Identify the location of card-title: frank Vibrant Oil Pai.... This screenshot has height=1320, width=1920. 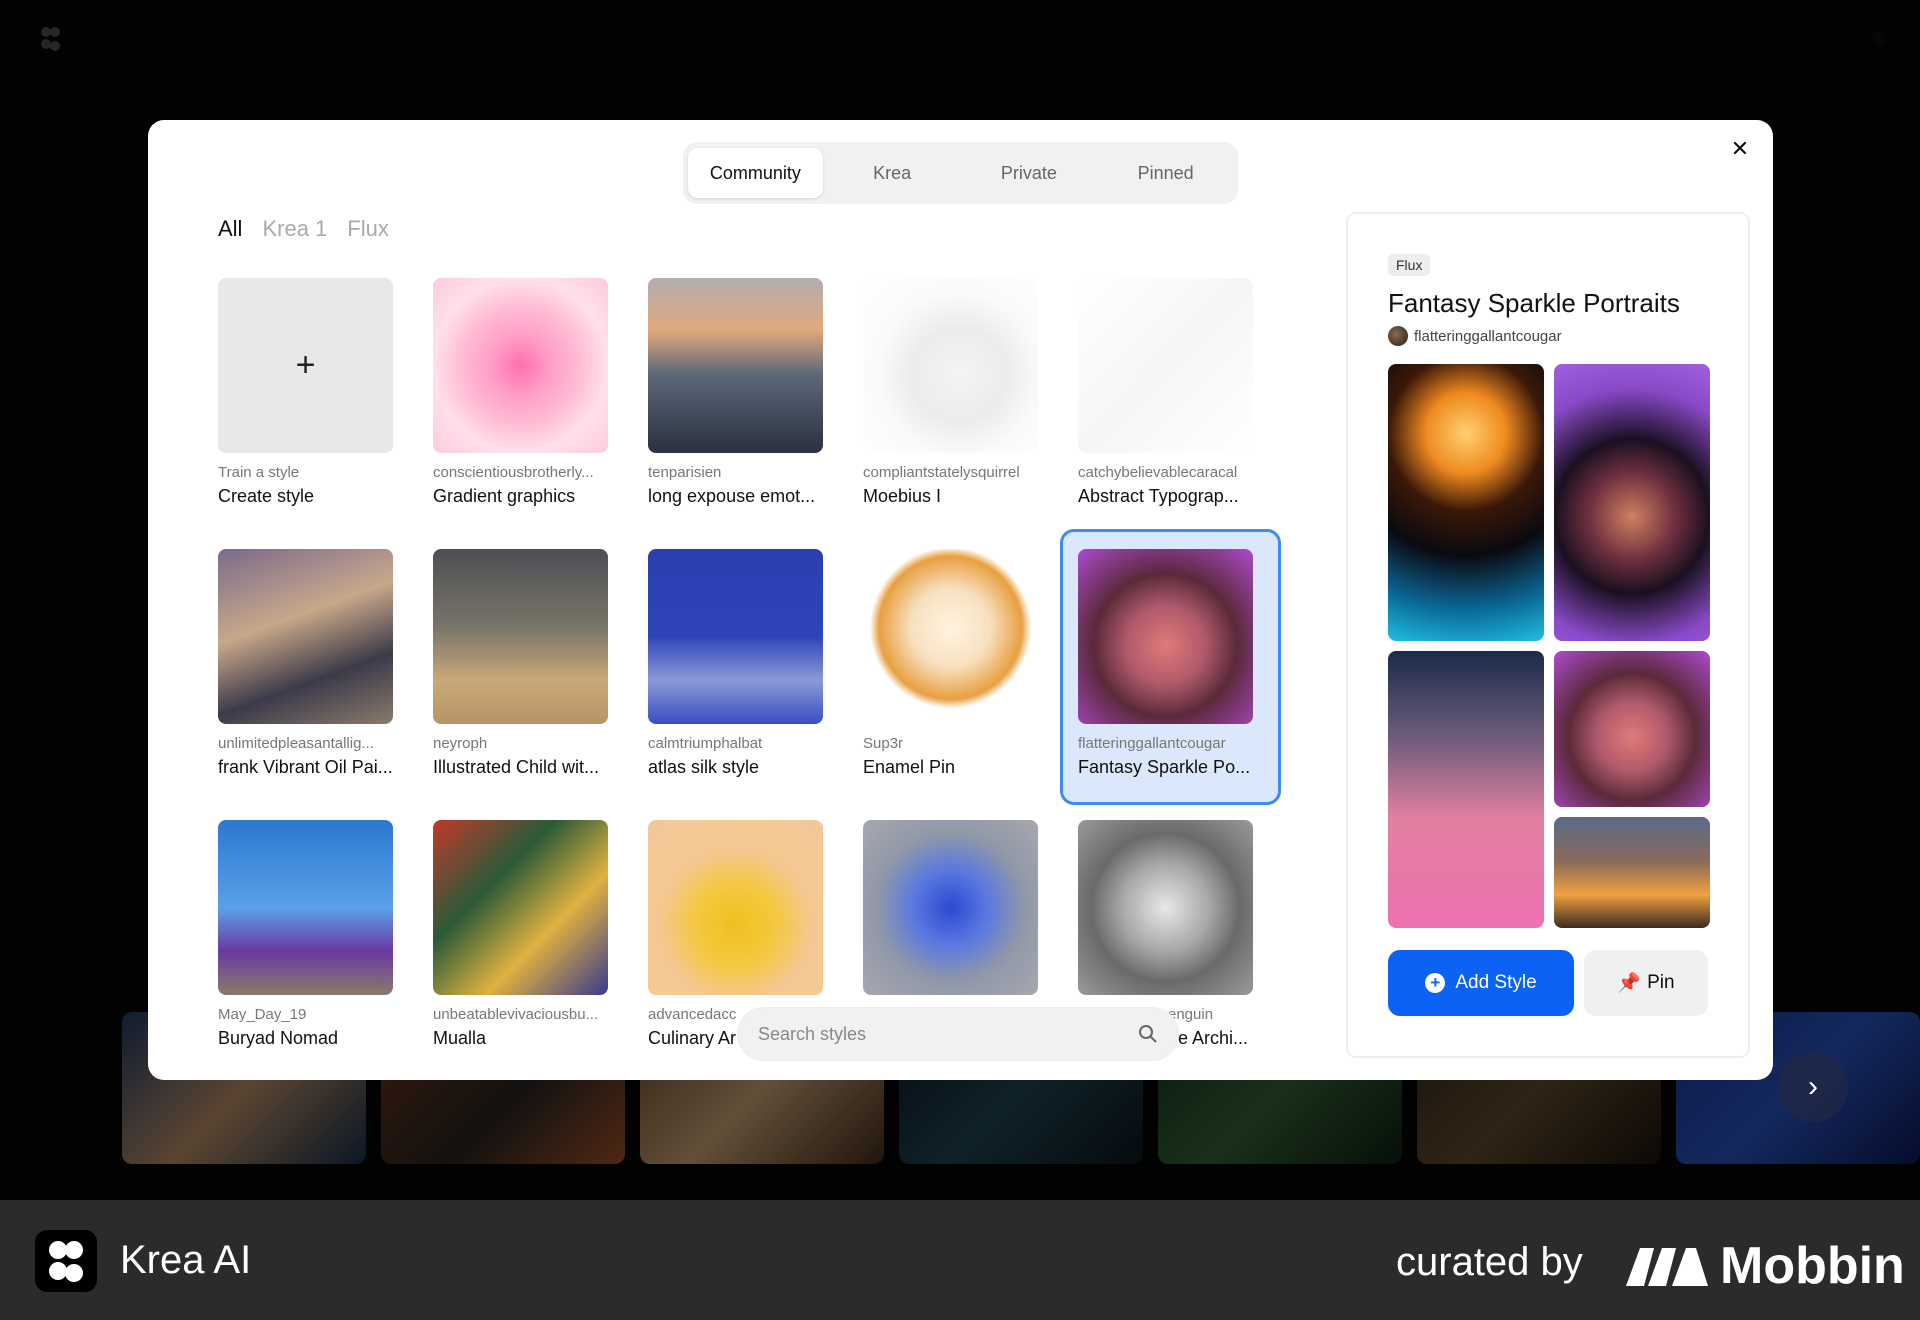
(305, 767).